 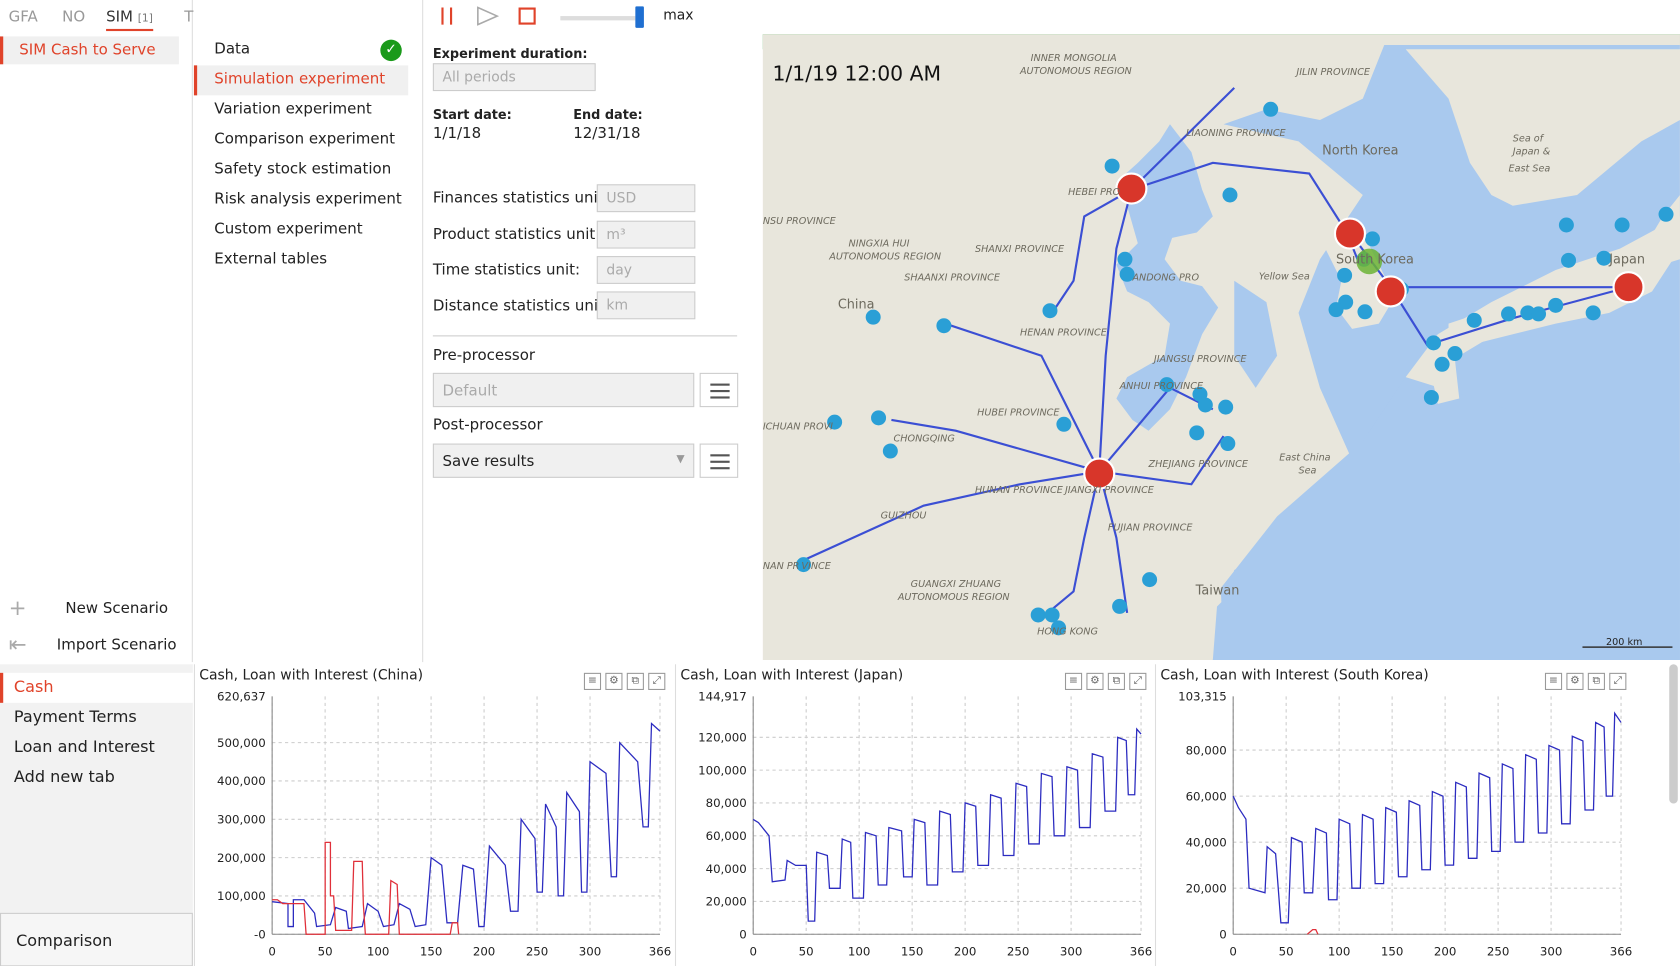 What do you see at coordinates (792, 675) in the screenshot?
I see `chart-title: Cash, Loan with Interest (Japan)` at bounding box center [792, 675].